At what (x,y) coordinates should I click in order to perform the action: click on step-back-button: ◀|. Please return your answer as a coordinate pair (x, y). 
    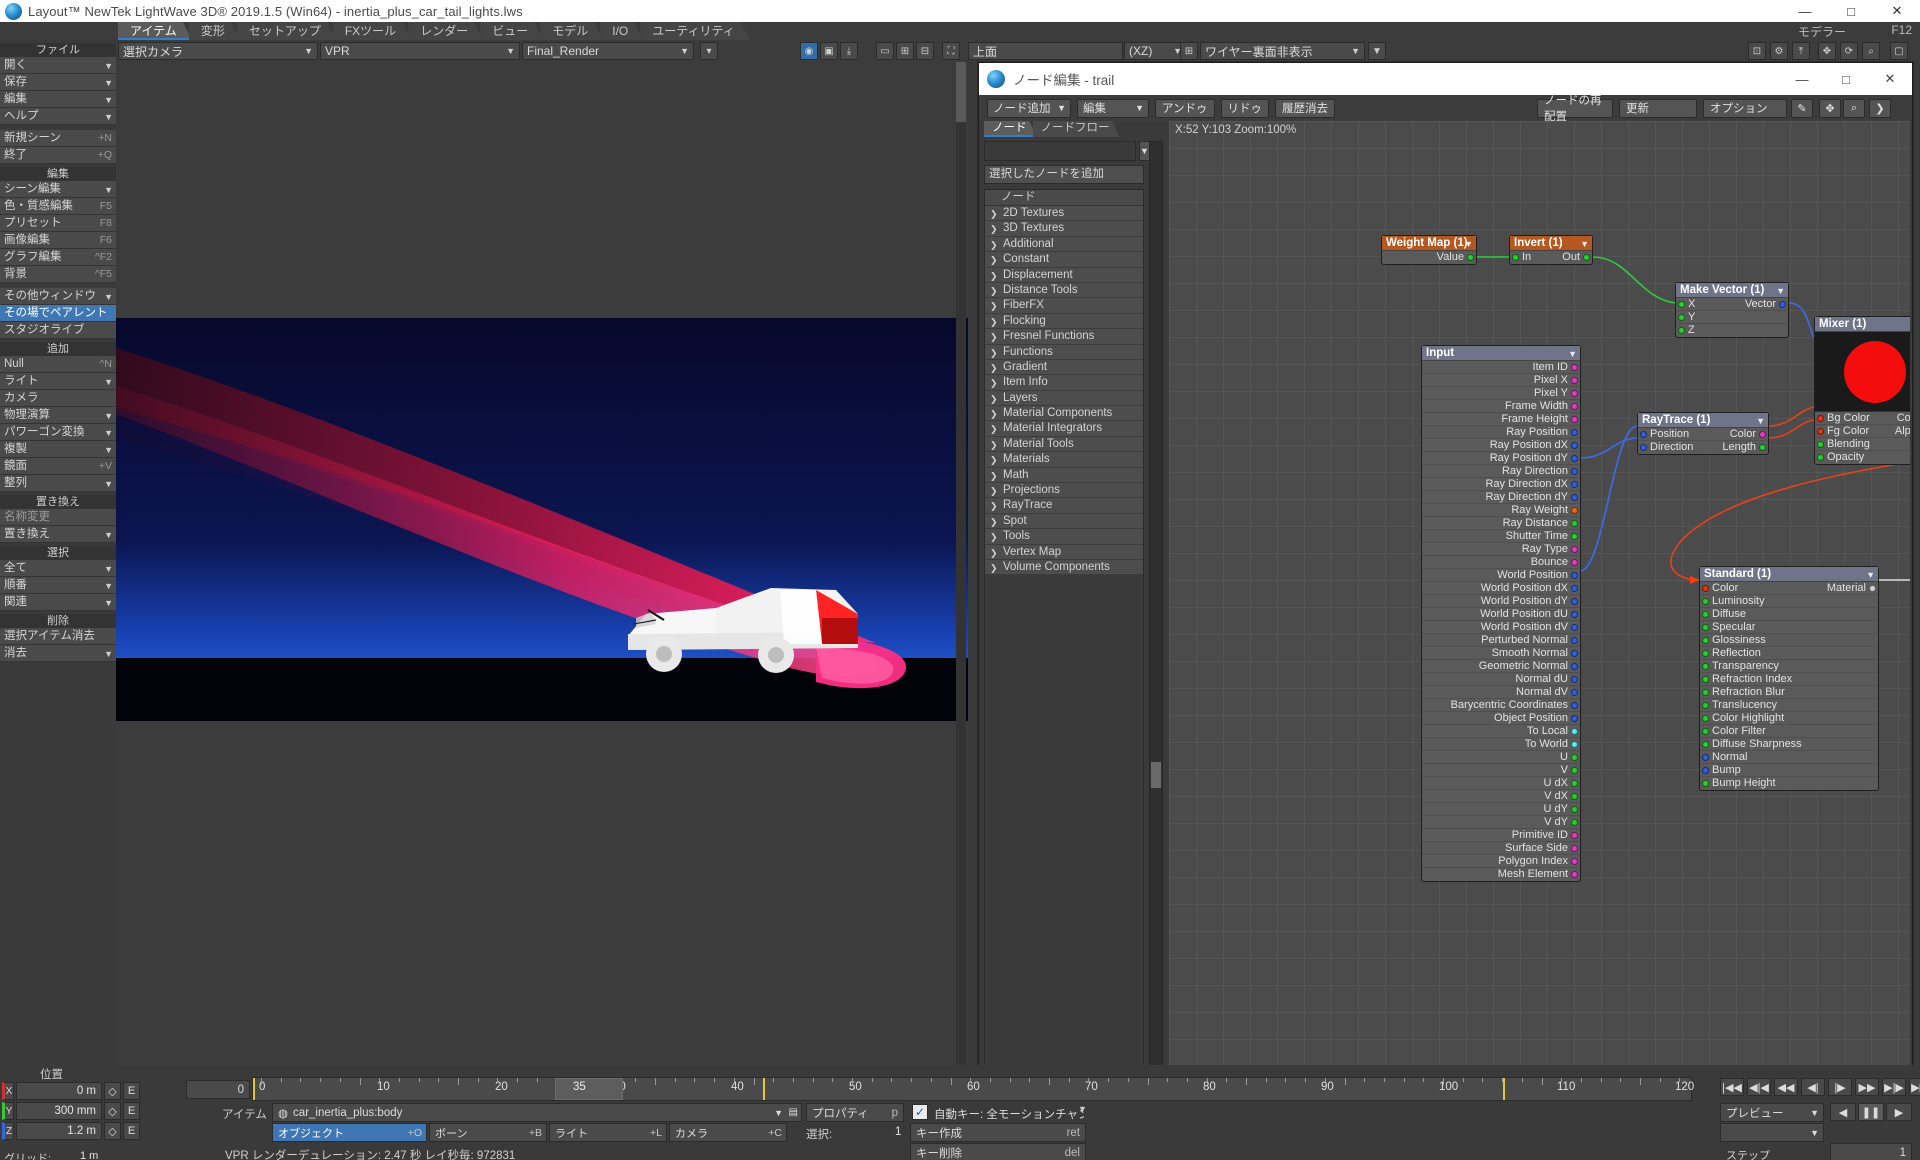
    Looking at the image, I should click on (1813, 1087).